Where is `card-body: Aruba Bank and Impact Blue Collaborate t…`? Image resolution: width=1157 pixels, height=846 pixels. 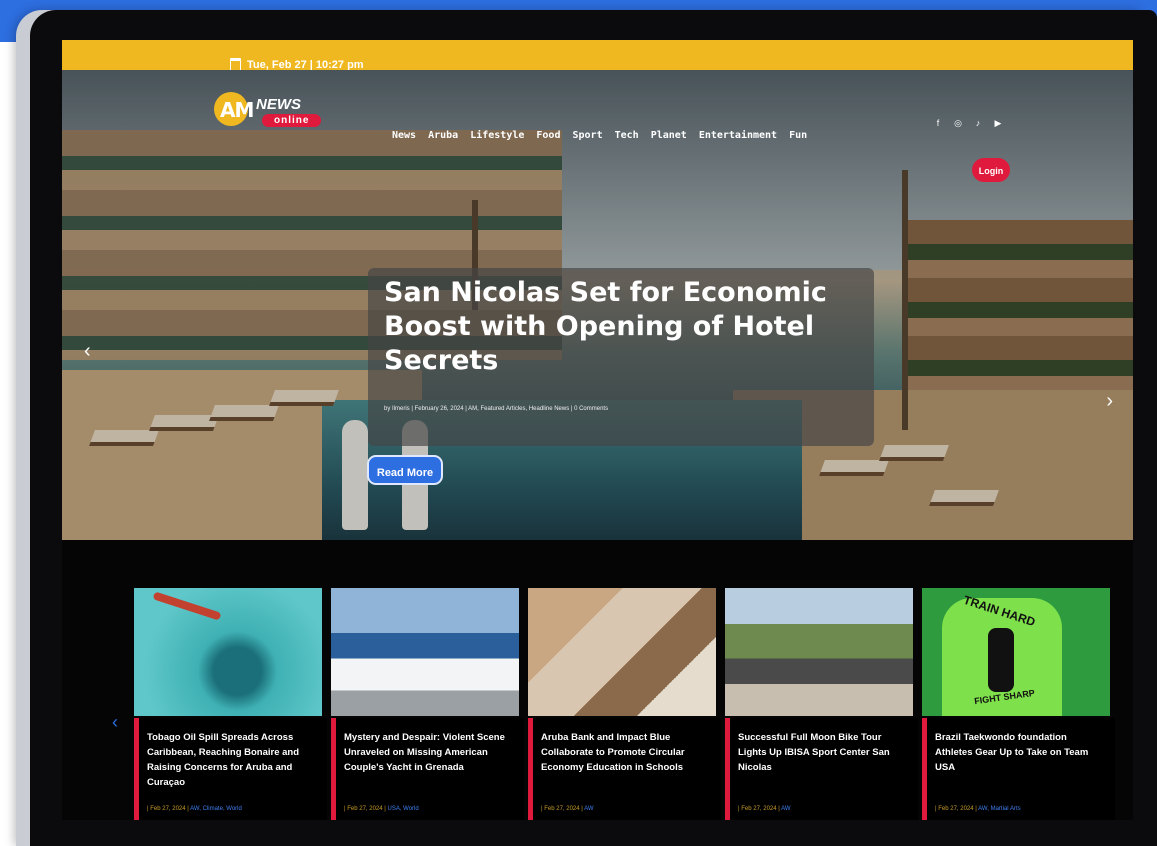 card-body: Aruba Bank and Impact Blue Collaborate t… is located at coordinates (624, 769).